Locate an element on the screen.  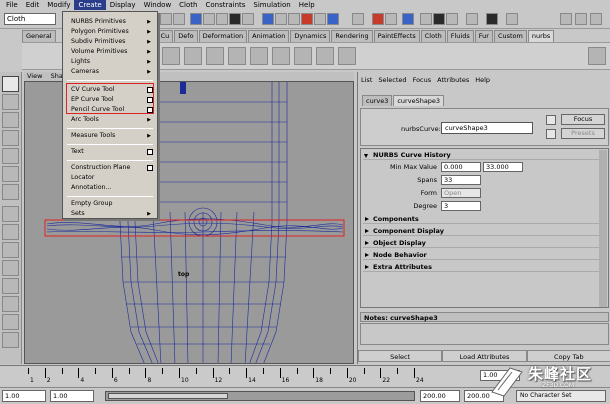
tool-settings-icon is located at coordinates (512, 19).